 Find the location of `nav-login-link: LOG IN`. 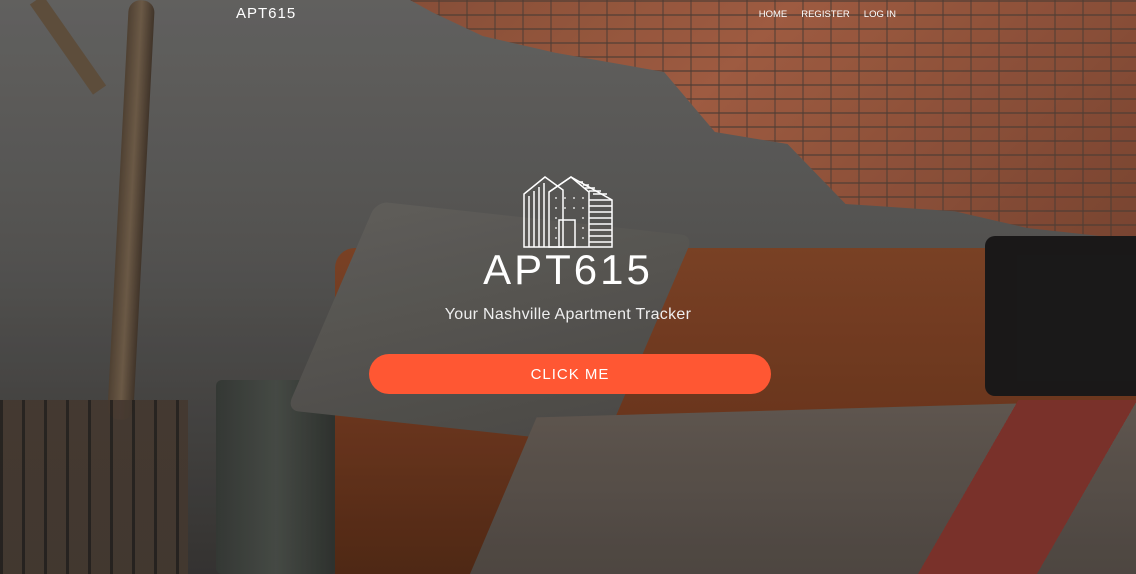

nav-login-link: LOG IN is located at coordinates (880, 14).